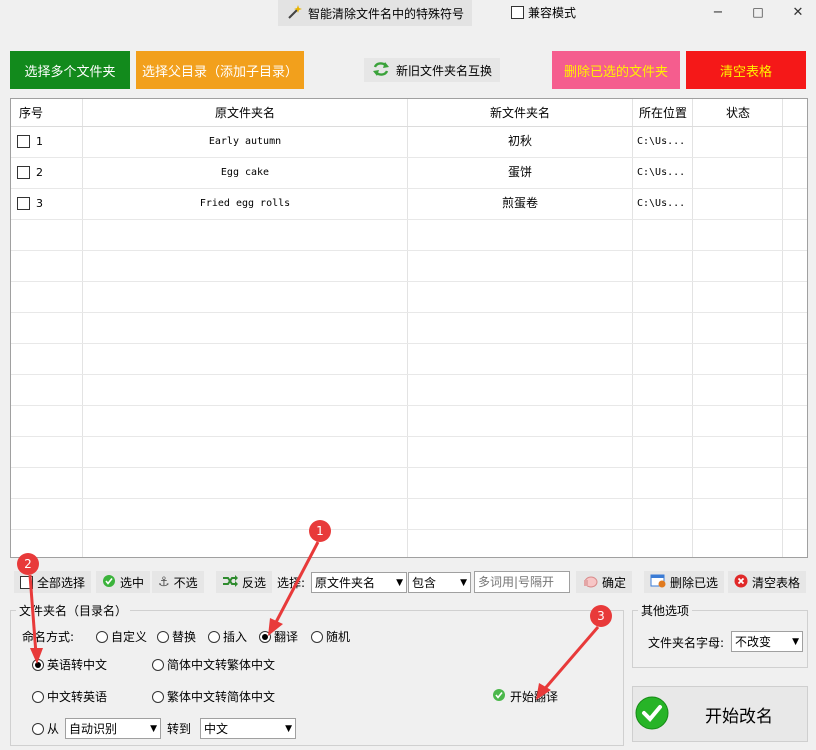 Image resolution: width=816 pixels, height=750 pixels. I want to click on select-parent-dir-button: 选择父目录（添加子目录）, so click(220, 70).